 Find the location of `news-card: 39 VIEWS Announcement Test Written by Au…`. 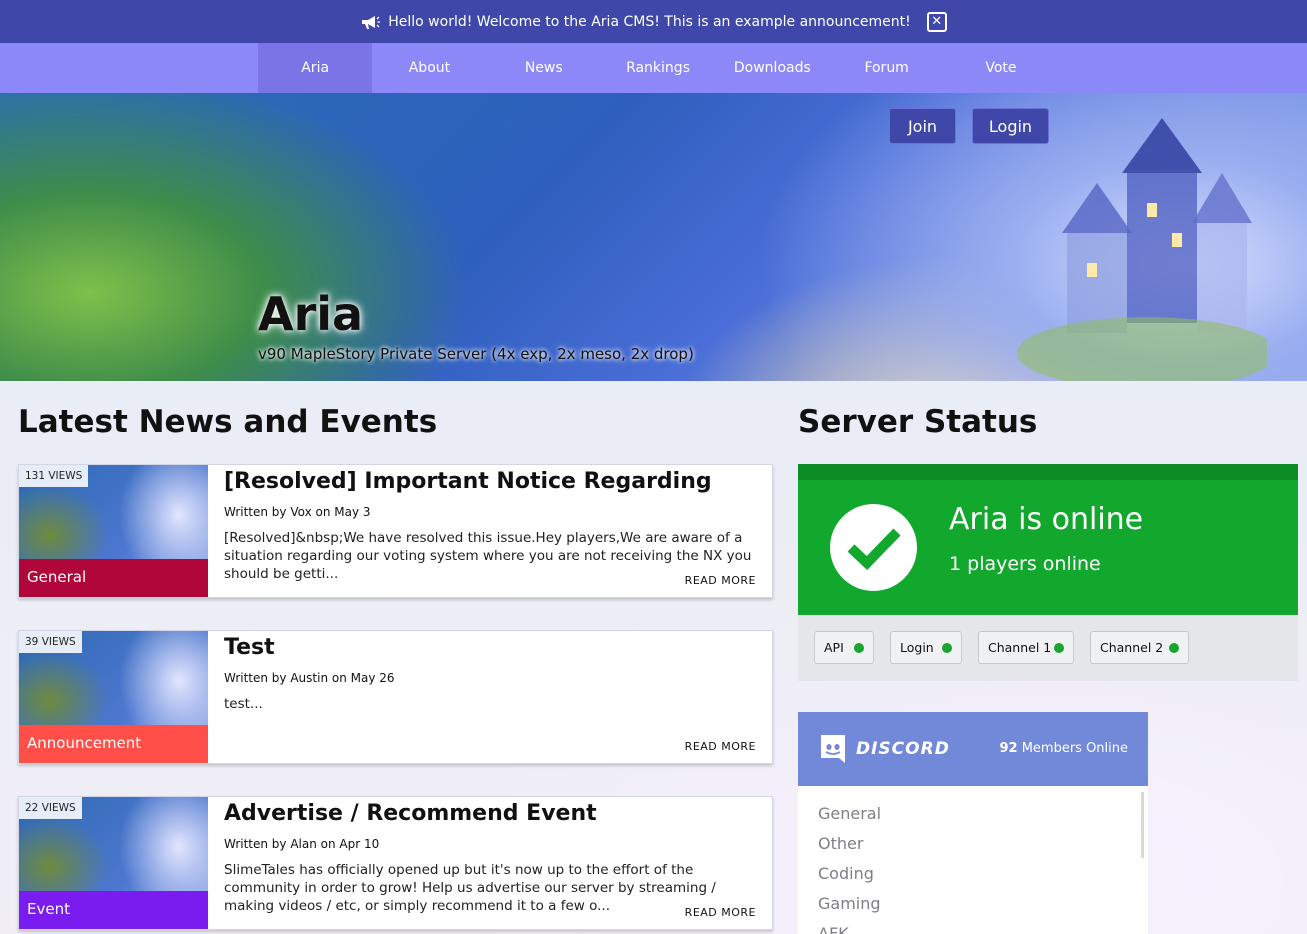

news-card: 39 VIEWS Announcement Test Written by Au… is located at coordinates (395, 697).